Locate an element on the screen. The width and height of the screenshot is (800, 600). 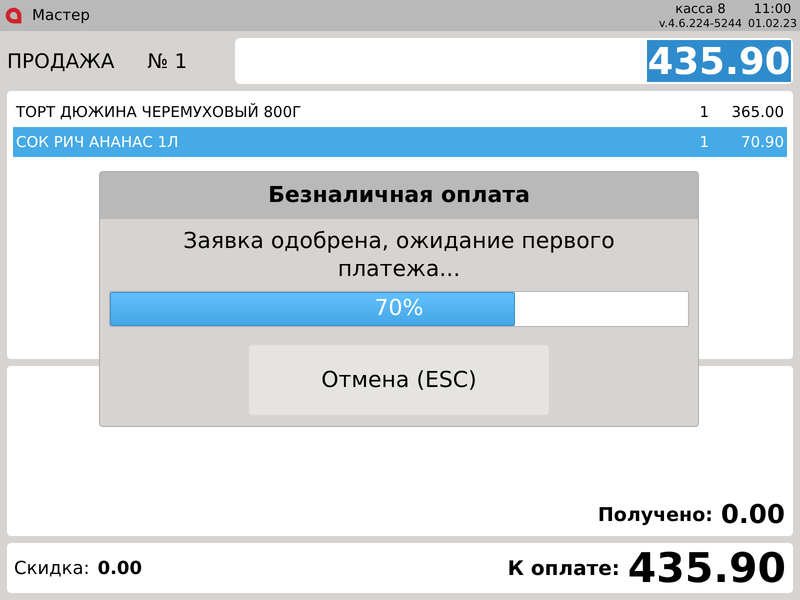
dialog-title: Безналичная оплата is located at coordinates (399, 196).